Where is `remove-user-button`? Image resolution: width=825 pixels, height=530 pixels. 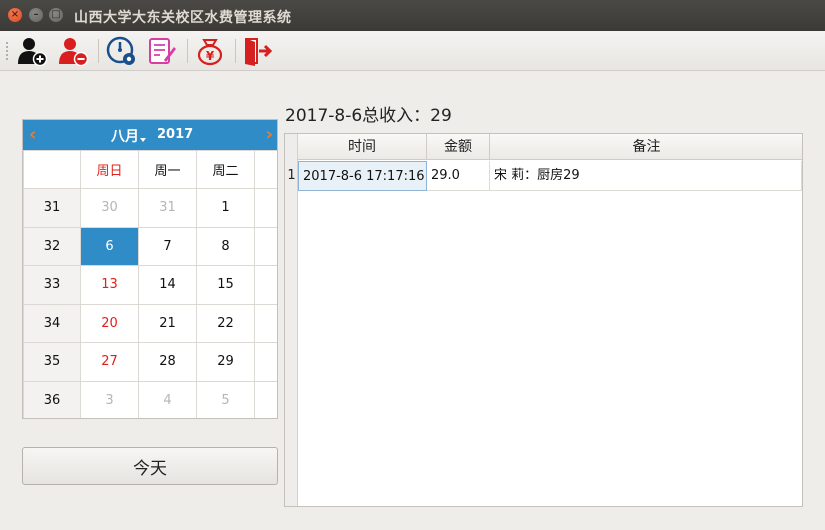 remove-user-button is located at coordinates (73, 51).